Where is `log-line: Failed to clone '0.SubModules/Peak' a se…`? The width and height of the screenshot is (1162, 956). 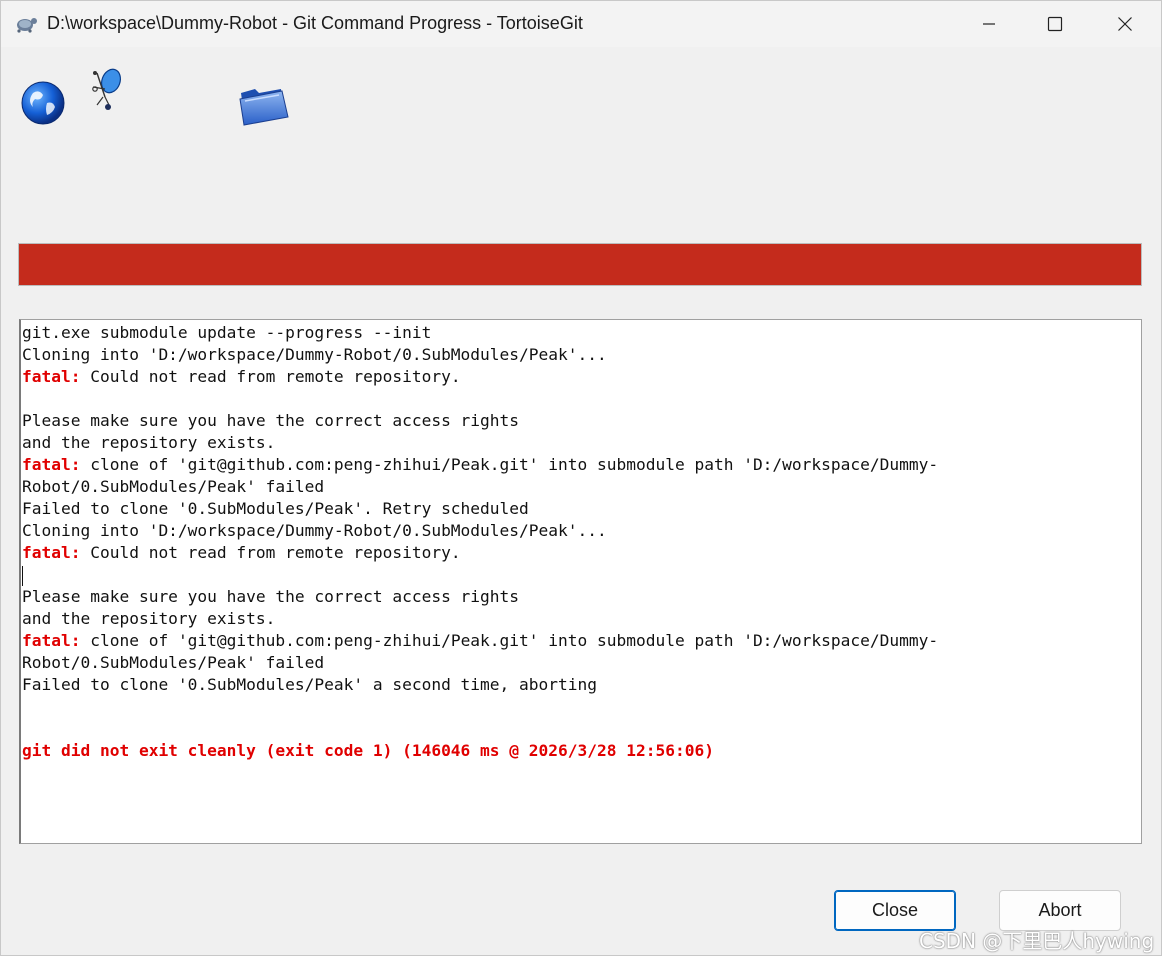 log-line: Failed to clone '0.SubModules/Peak' a se… is located at coordinates (581, 685).